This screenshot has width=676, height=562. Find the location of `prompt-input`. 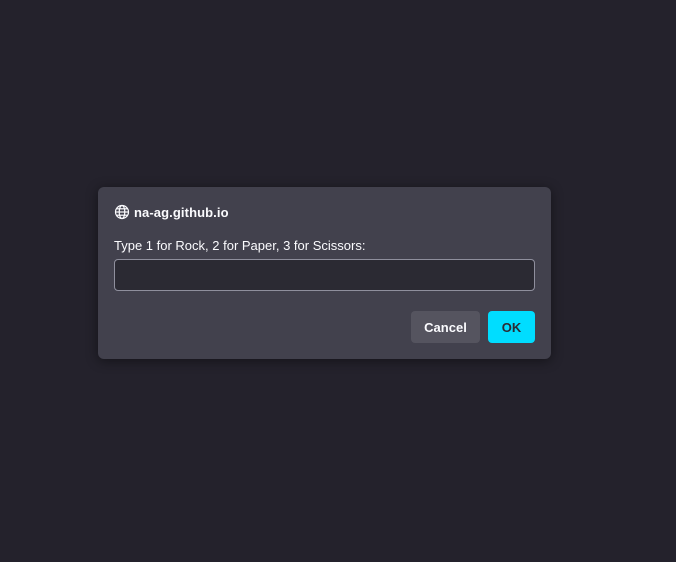

prompt-input is located at coordinates (324, 275).